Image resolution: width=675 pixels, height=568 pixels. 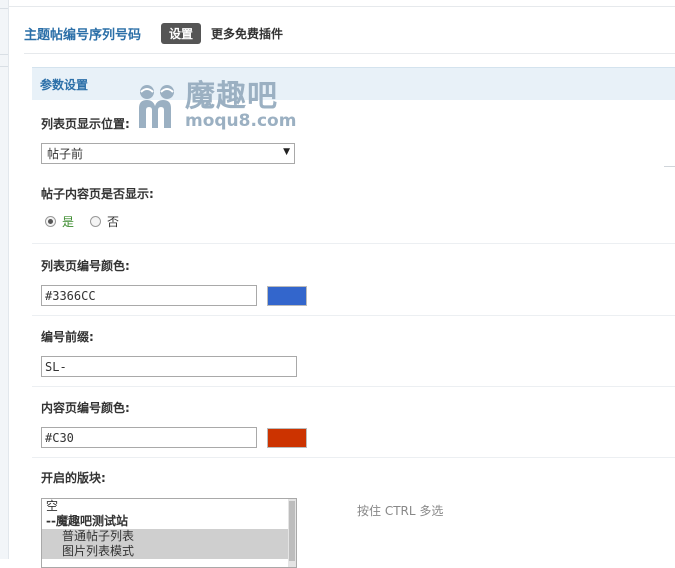 What do you see at coordinates (181, 33) in the screenshot?
I see `tab-settings: 设置` at bounding box center [181, 33].